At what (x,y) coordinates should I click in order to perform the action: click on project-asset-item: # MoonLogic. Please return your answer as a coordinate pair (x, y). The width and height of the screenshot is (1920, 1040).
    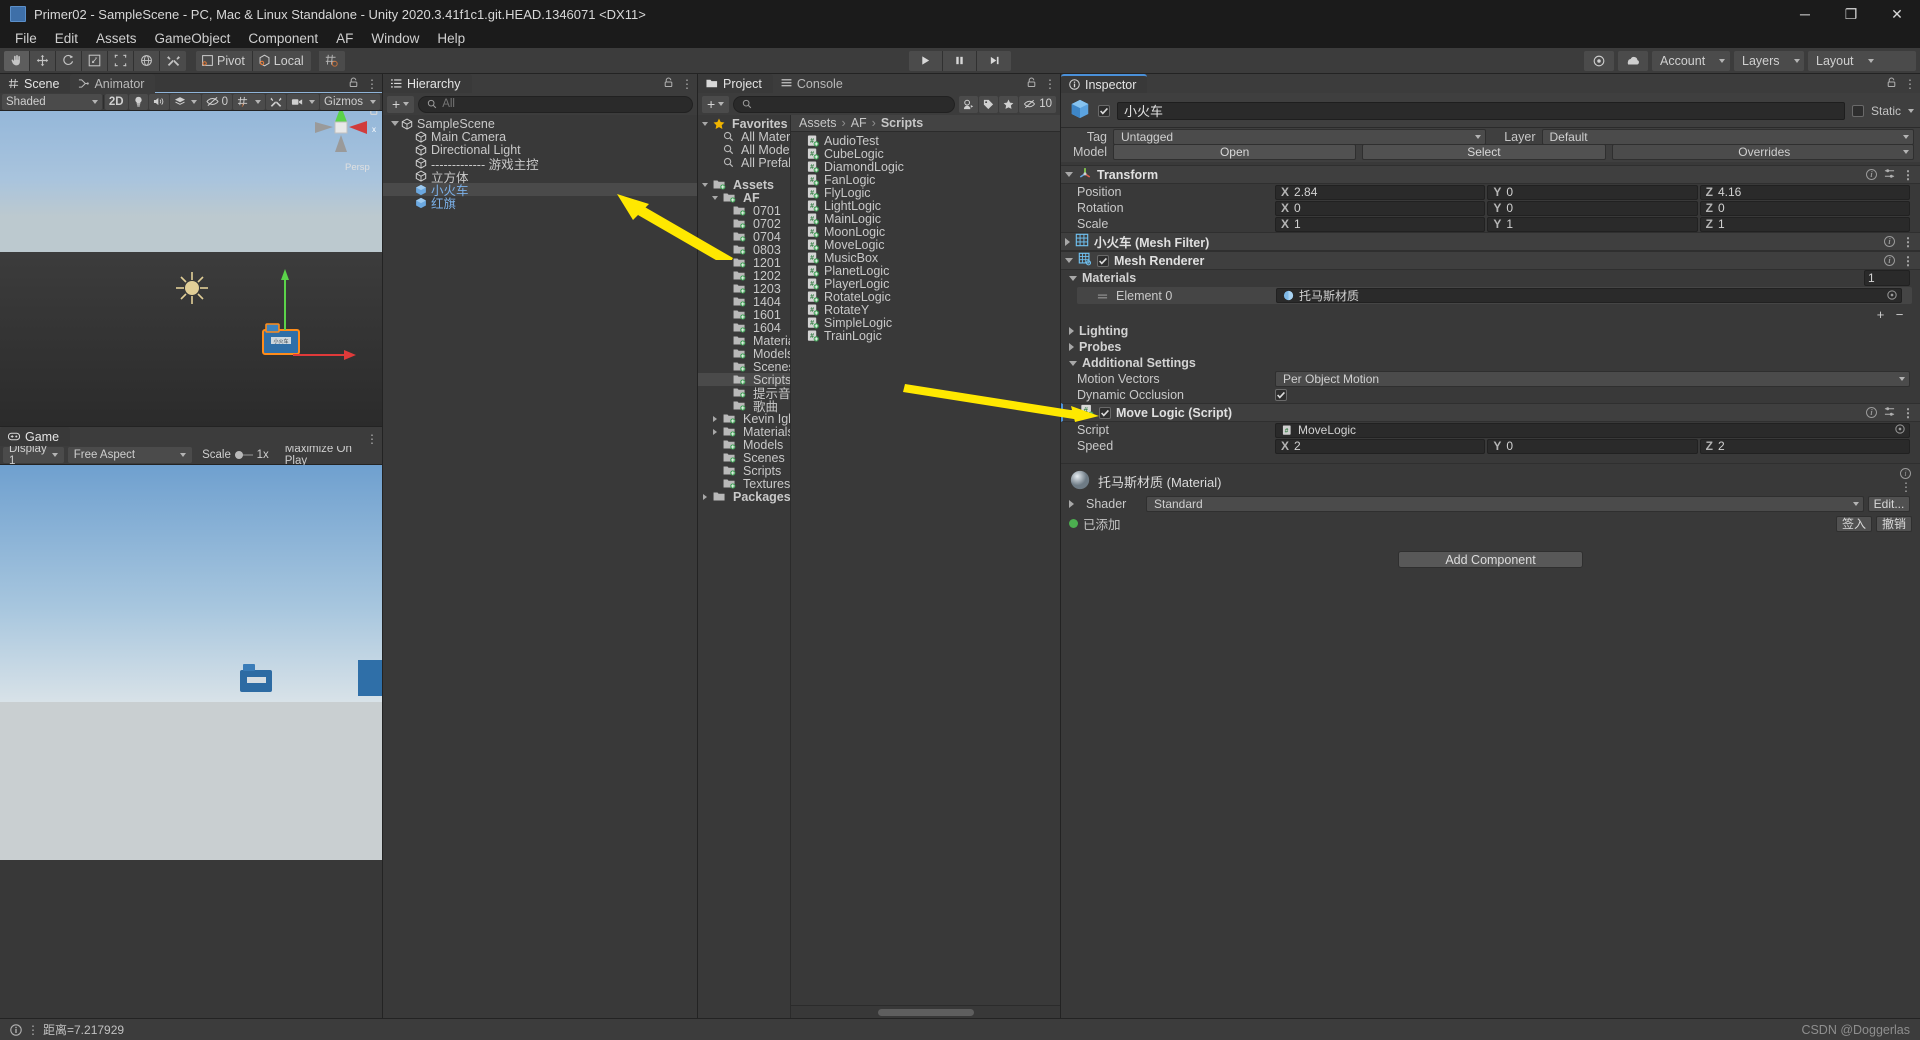
    Looking at the image, I should click on (925, 232).